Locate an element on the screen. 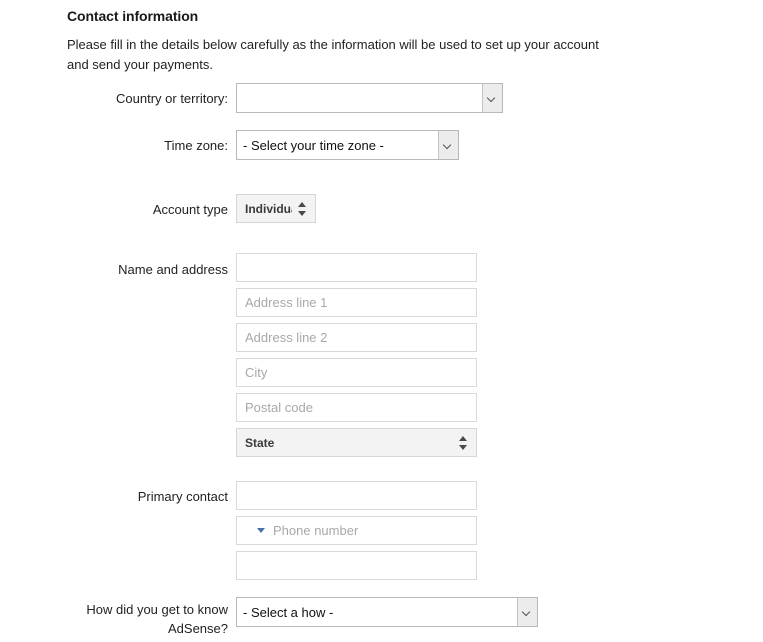  caret-down-icon is located at coordinates (261, 530).